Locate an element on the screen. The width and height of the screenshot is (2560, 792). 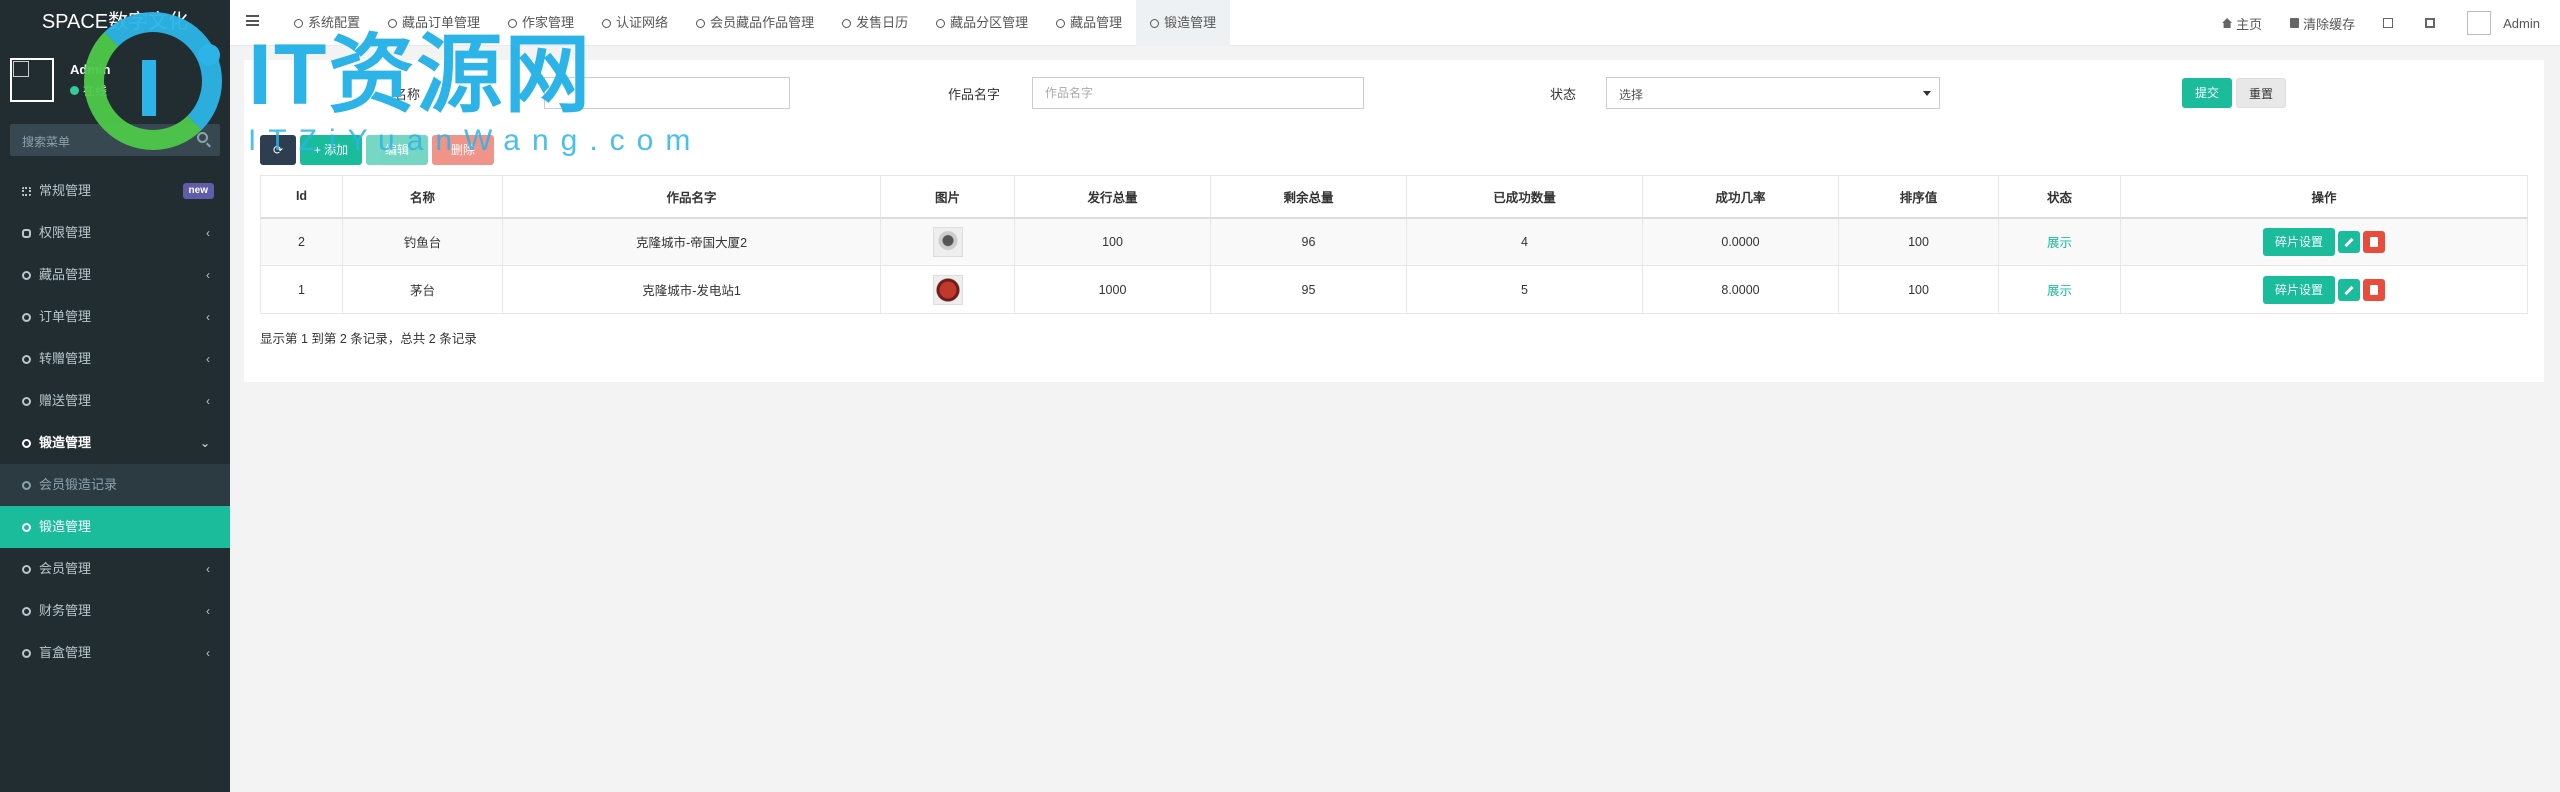
clear-cache-button: 清除缓存 is located at coordinates (2322, 23).